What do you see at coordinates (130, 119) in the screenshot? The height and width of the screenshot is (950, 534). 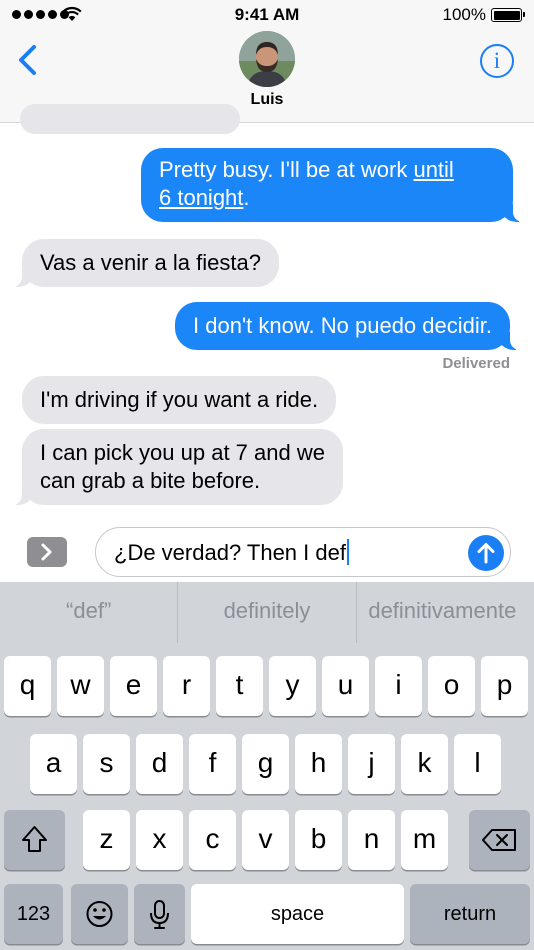 I see `message-bubble-incoming-partial` at bounding box center [130, 119].